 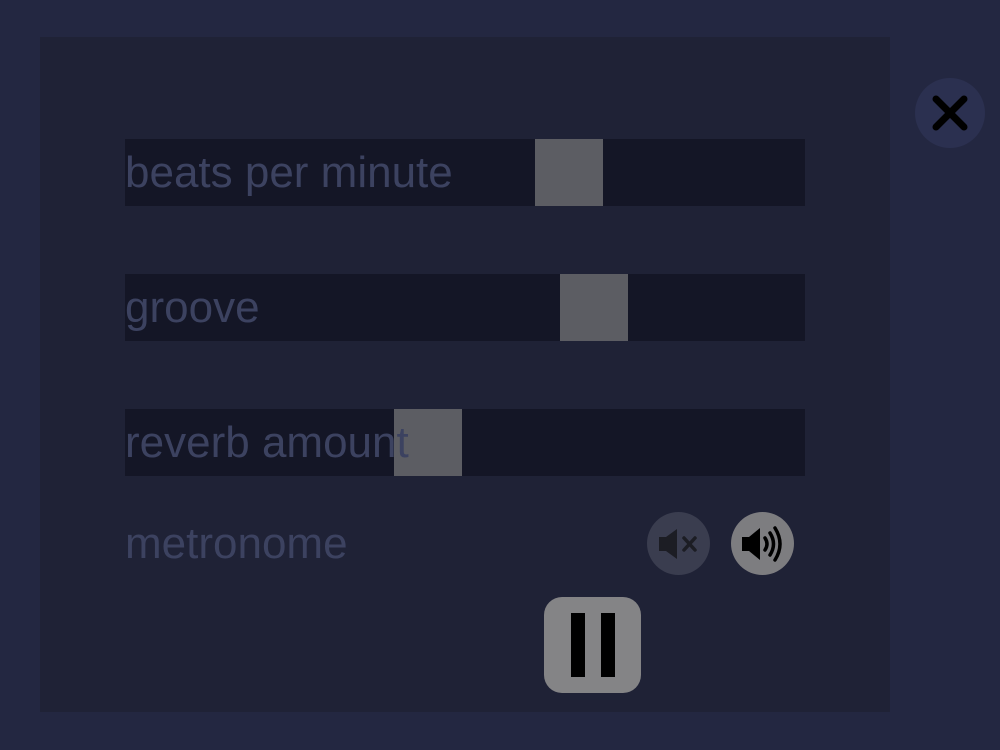 What do you see at coordinates (592, 645) in the screenshot?
I see `pause-button` at bounding box center [592, 645].